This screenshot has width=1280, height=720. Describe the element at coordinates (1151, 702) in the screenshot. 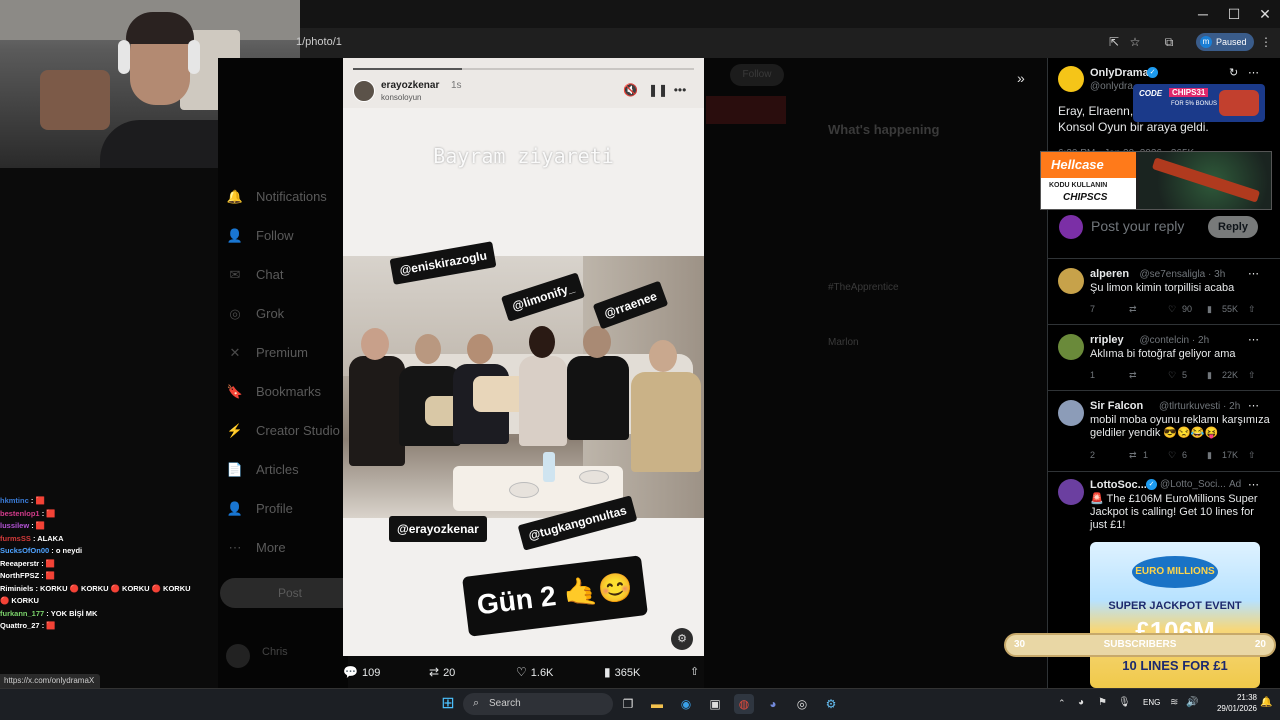

I see `language-indicator: ENG` at that location.